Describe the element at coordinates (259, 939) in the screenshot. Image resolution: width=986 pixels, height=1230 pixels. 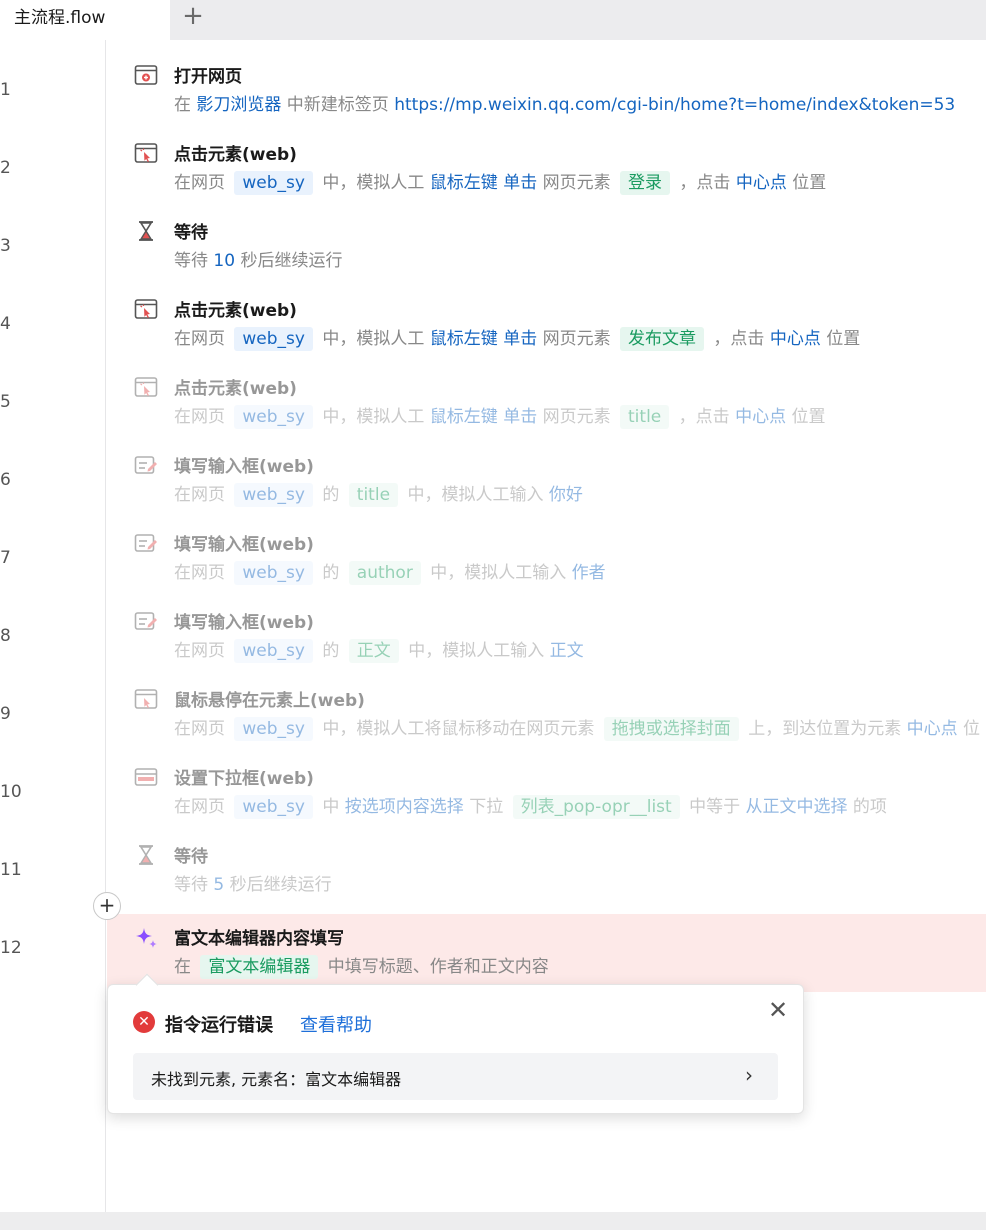
I see `step-title: 富文本编辑器内容填写` at that location.